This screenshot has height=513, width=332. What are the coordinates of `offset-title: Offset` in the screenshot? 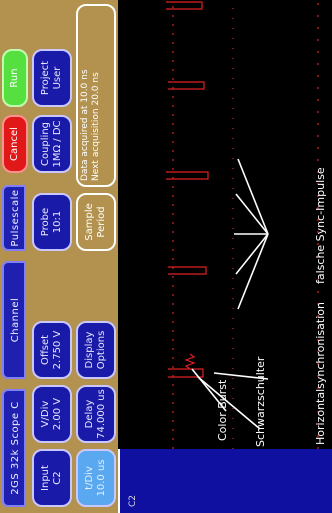 It's located at (45, 350).